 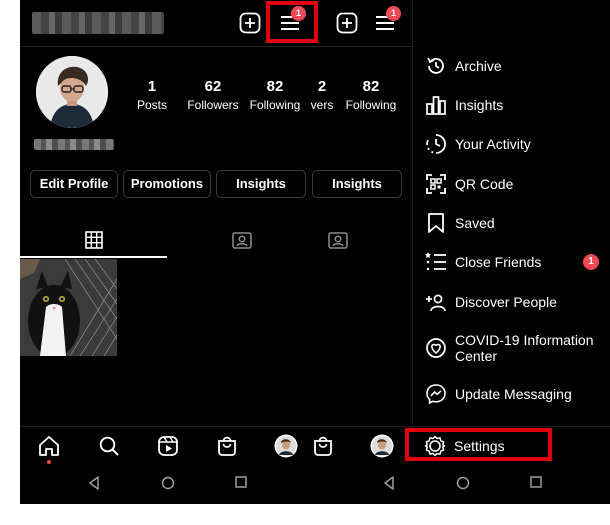 I want to click on profile-avatar, so click(x=72, y=92).